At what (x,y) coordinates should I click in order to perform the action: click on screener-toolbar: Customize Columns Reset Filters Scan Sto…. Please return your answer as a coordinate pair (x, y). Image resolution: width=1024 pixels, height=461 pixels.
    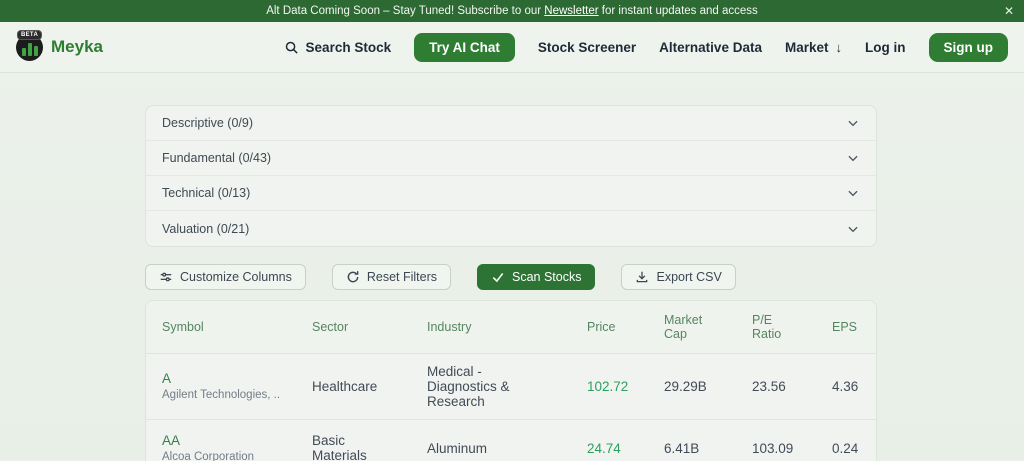
    Looking at the image, I should click on (511, 277).